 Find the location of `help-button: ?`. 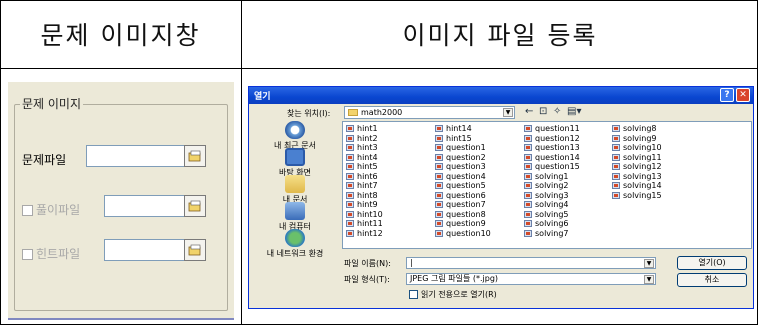

help-button: ? is located at coordinates (727, 95).